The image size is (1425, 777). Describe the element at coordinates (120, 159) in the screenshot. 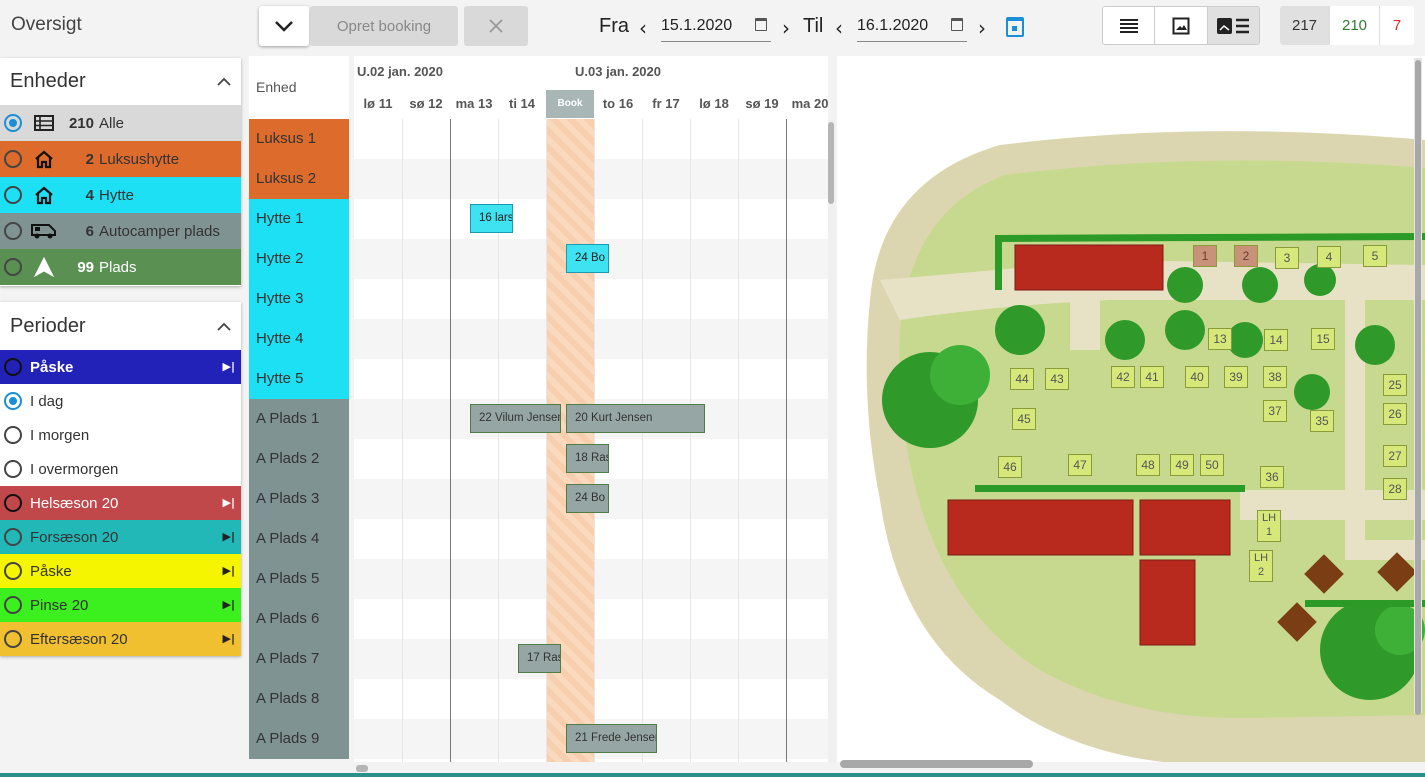

I see `unit-filter-row: 2 Luksushytte` at that location.